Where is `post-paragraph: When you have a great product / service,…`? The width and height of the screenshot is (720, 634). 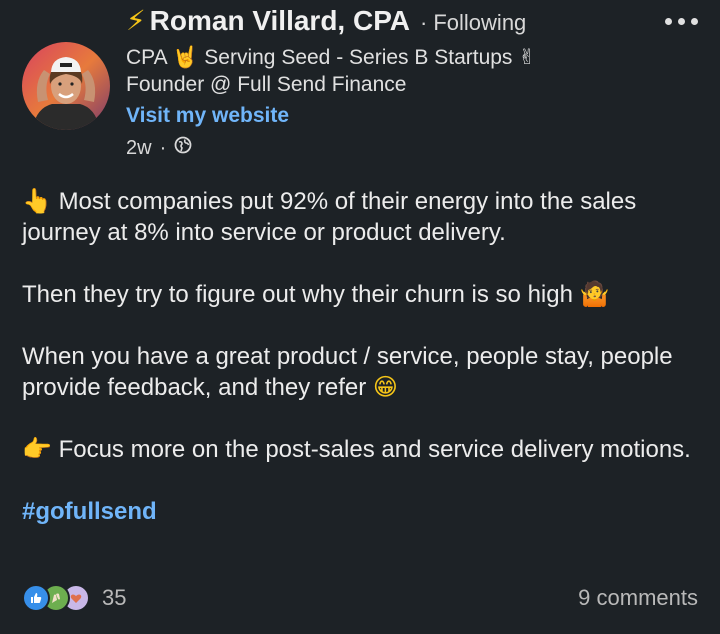 post-paragraph: When you have a great product / service,… is located at coordinates (362, 372).